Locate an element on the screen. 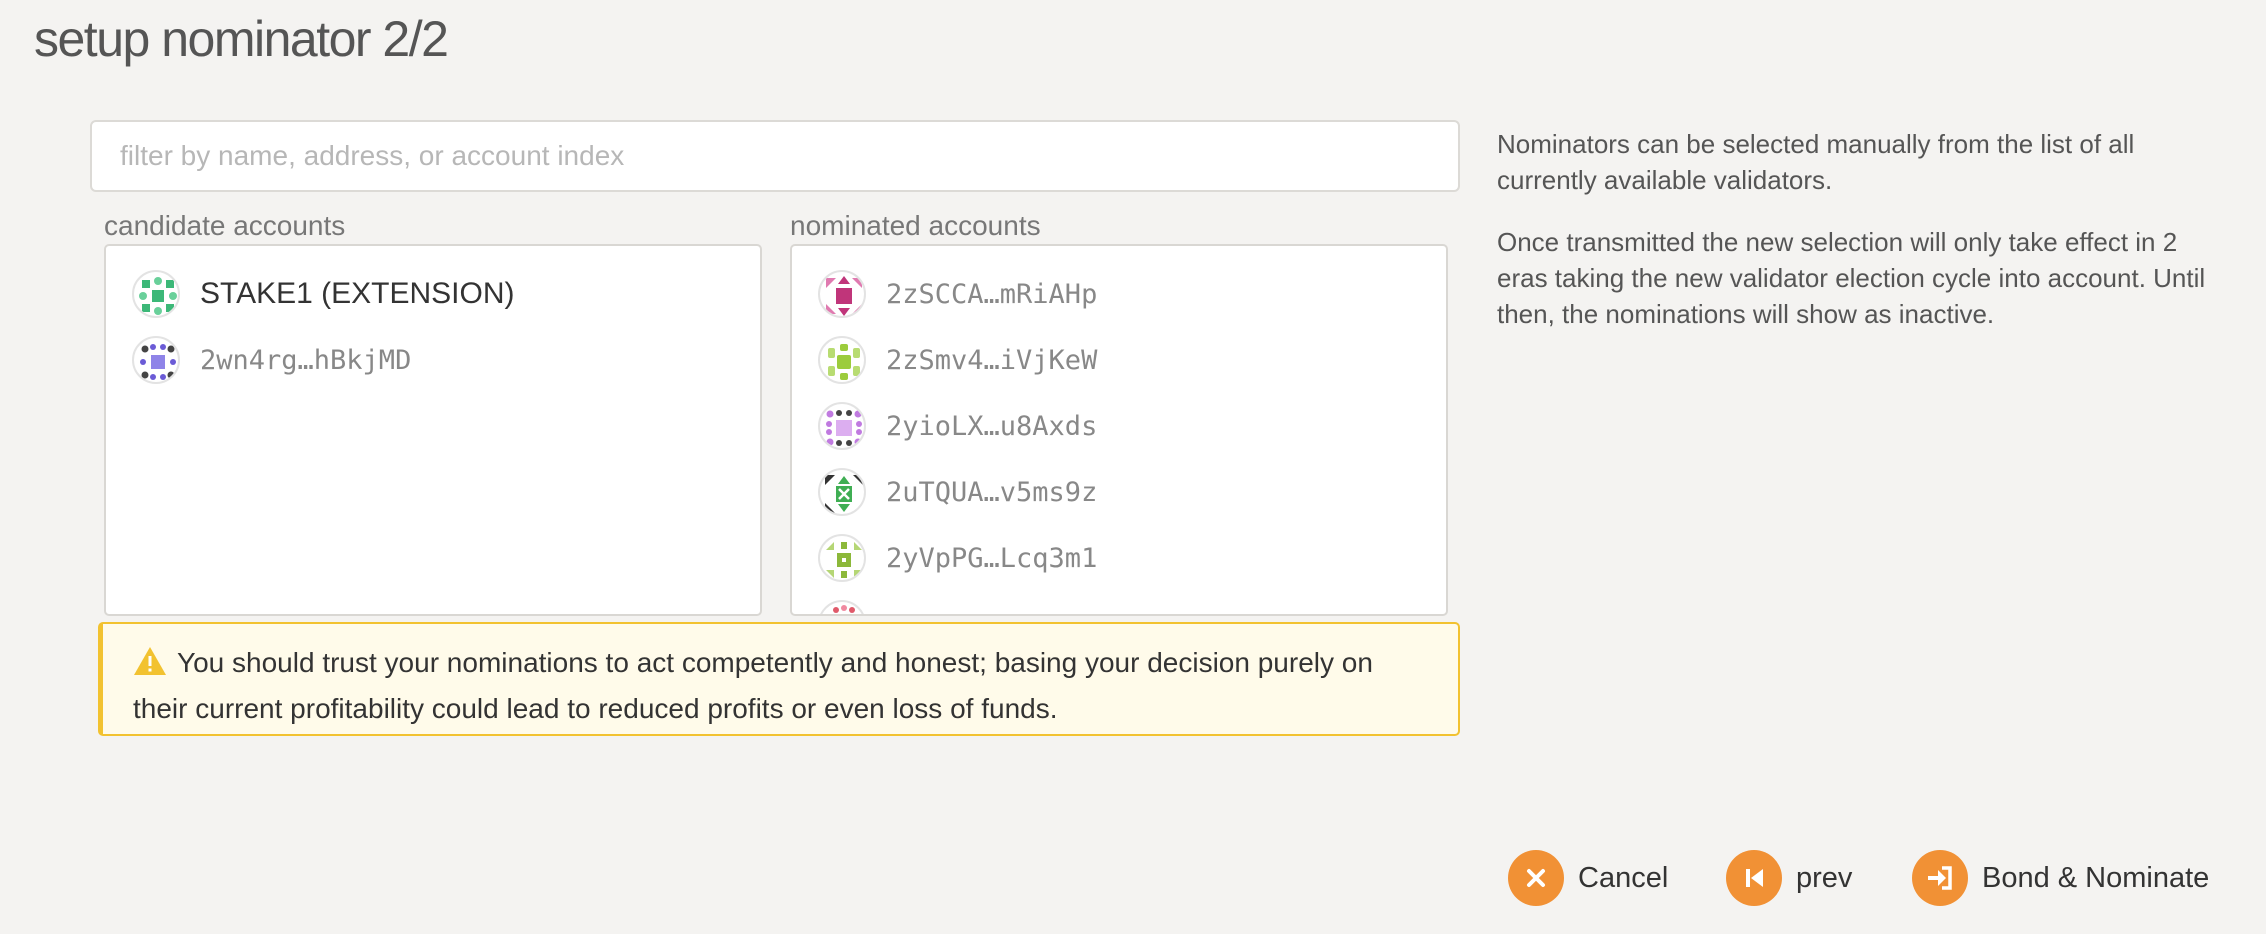 Image resolution: width=2266 pixels, height=934 pixels. candidate-accounts-label: candidate accounts is located at coordinates (225, 225).